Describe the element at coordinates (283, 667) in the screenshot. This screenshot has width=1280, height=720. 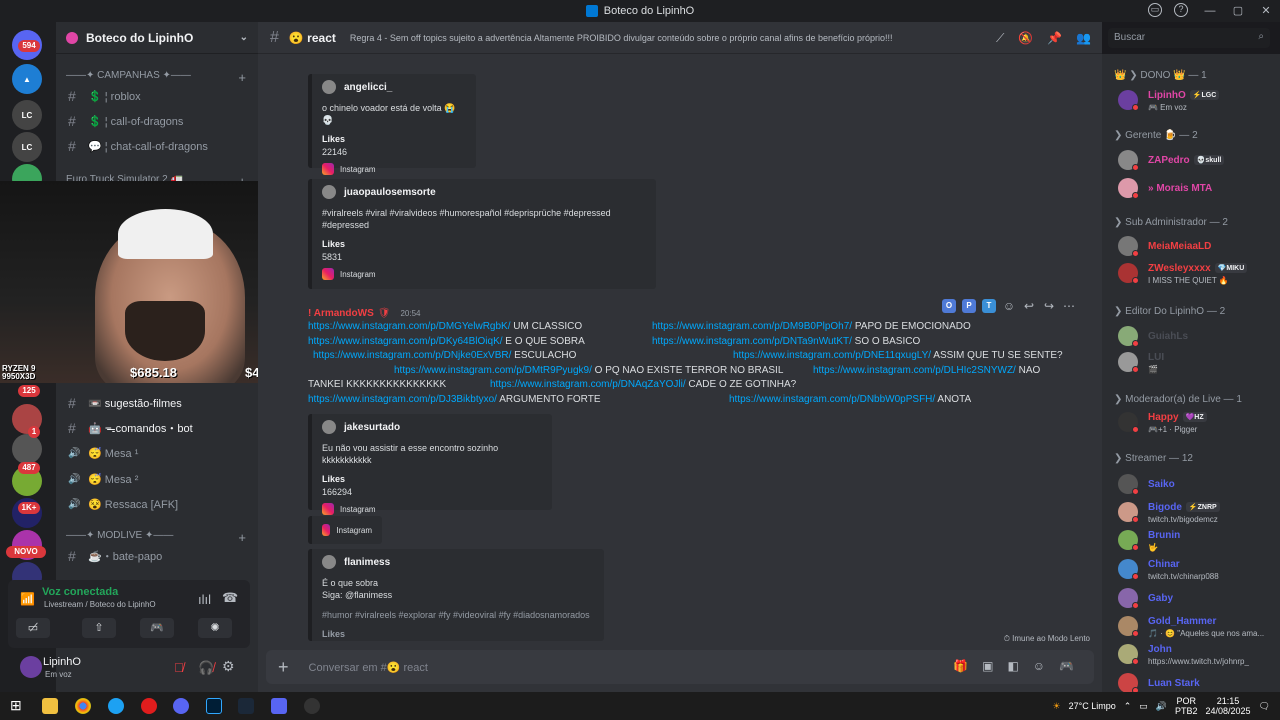
I see `attach-plus-icon: +` at that location.